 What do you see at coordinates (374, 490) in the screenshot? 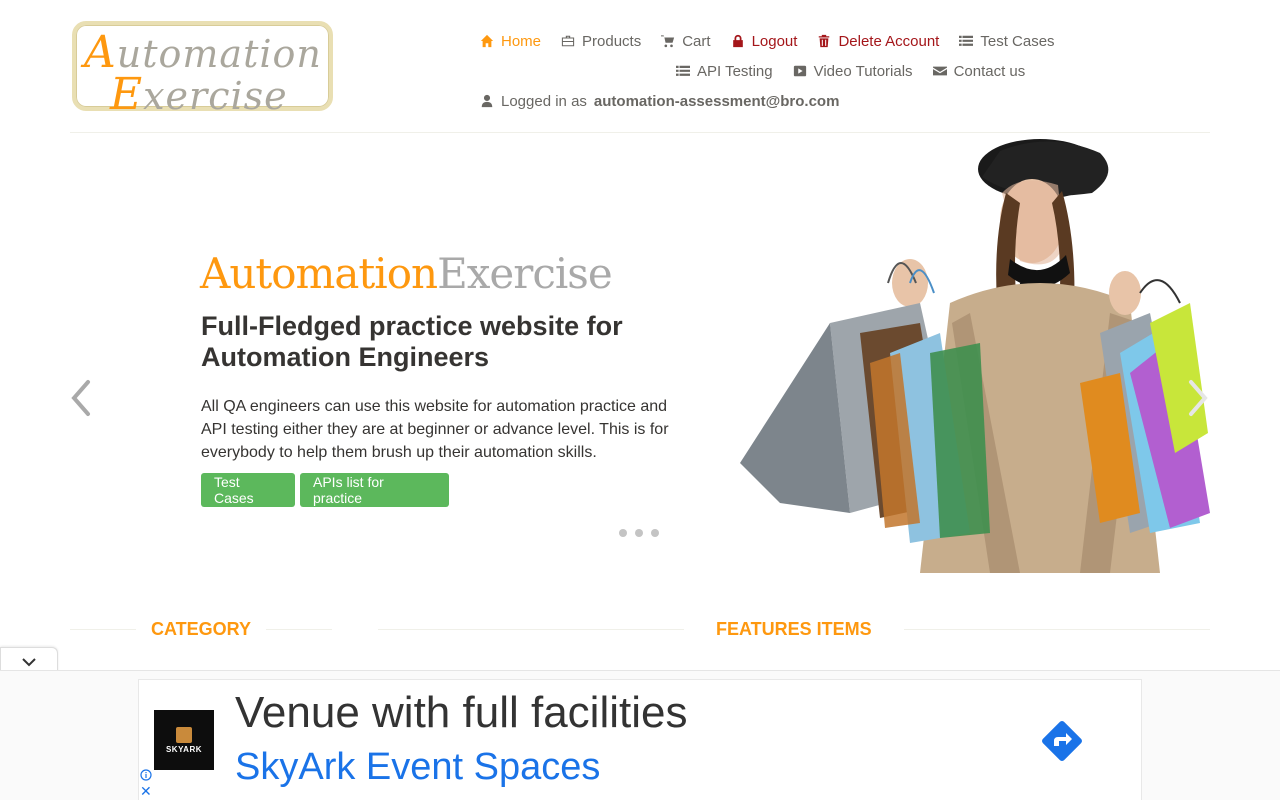
I see `apis-list-button: APIs list for practice` at bounding box center [374, 490].